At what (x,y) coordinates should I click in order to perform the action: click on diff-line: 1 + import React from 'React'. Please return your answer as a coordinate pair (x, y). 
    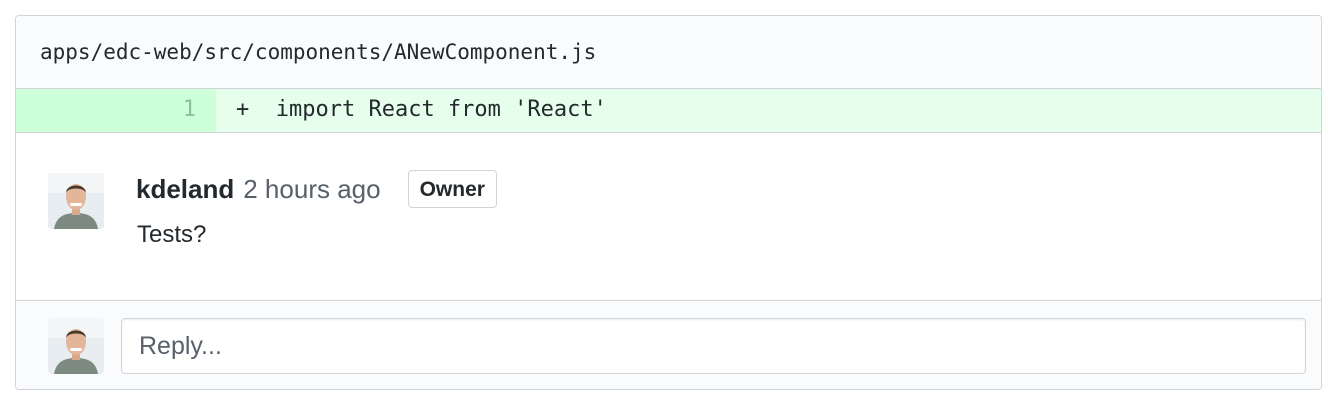
    Looking at the image, I should click on (668, 111).